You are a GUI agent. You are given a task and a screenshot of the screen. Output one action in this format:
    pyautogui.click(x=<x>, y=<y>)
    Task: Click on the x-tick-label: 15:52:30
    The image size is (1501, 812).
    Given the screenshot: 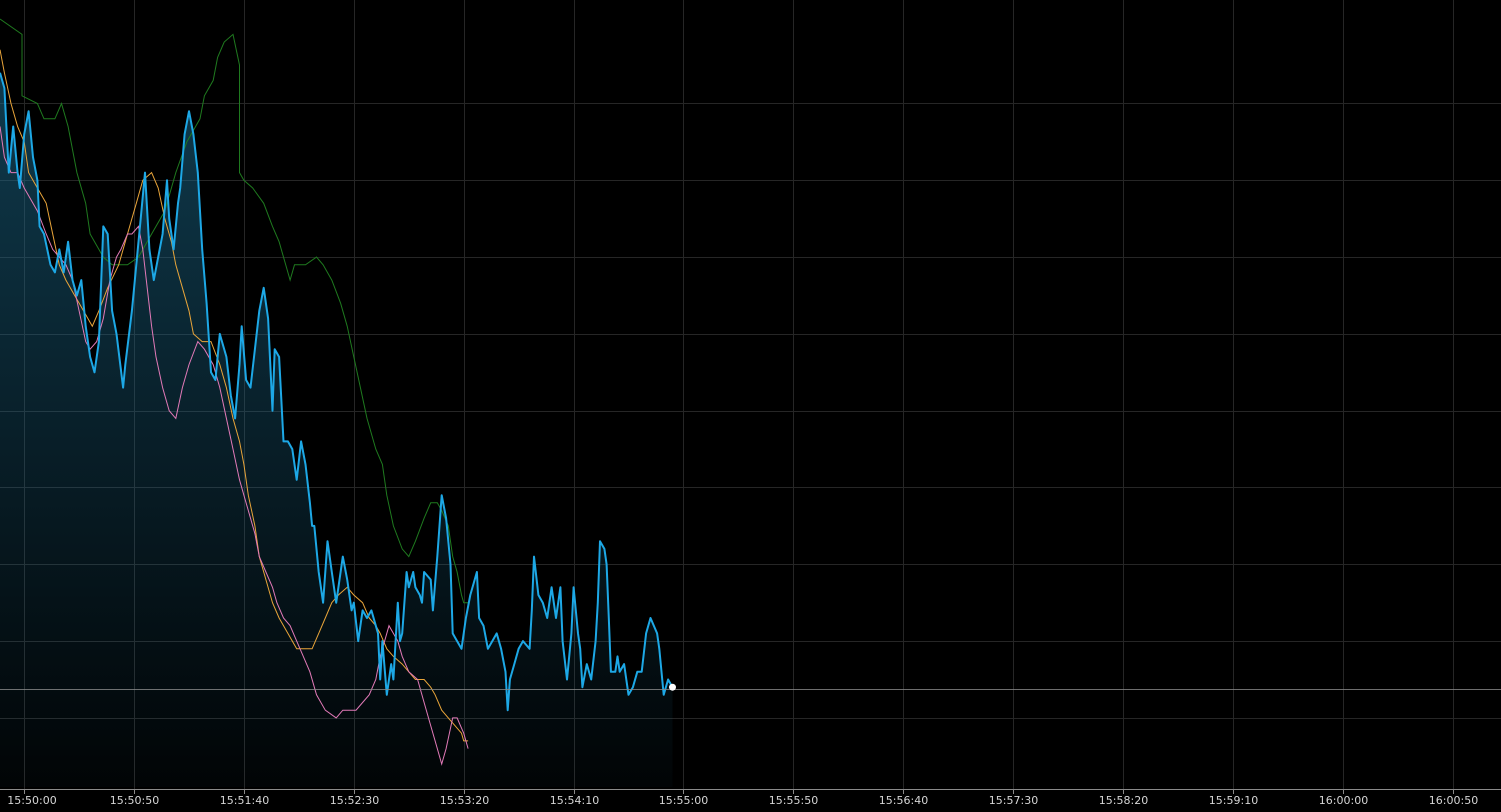 What is the action you would take?
    pyautogui.click(x=354, y=800)
    